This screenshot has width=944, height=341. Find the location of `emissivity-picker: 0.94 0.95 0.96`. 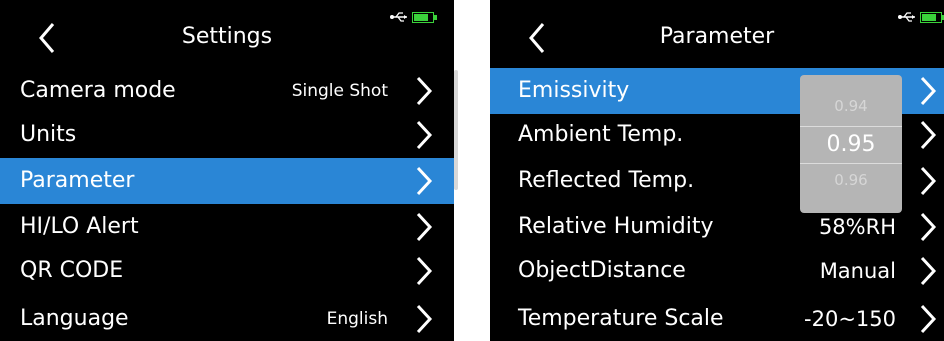

emissivity-picker: 0.94 0.95 0.96 is located at coordinates (851, 144).